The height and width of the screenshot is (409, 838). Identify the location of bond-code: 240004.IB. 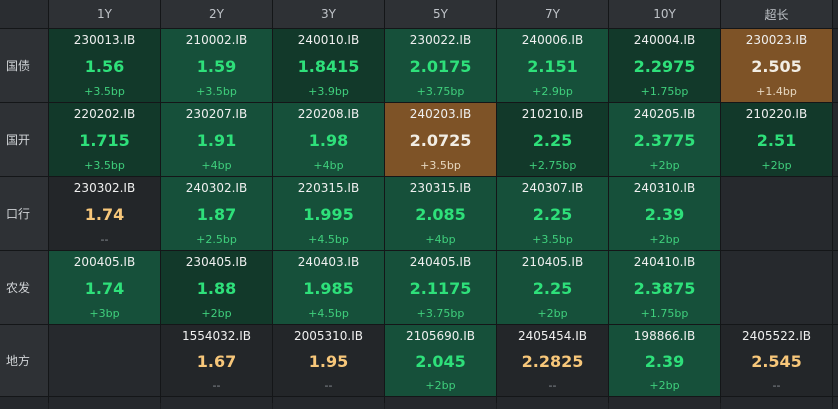
(664, 40).